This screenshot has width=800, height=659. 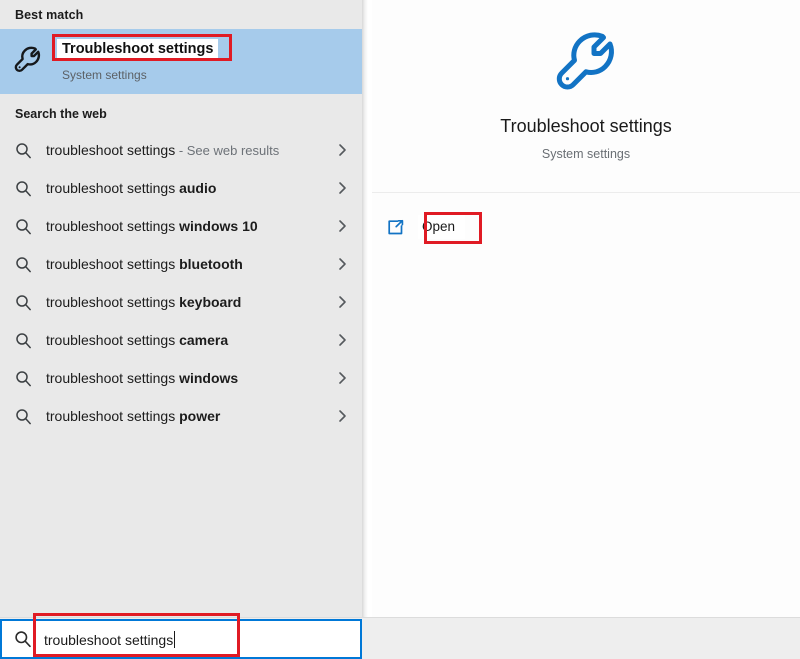 I want to click on search-input-value: troubleshoot settings, so click(x=110, y=639).